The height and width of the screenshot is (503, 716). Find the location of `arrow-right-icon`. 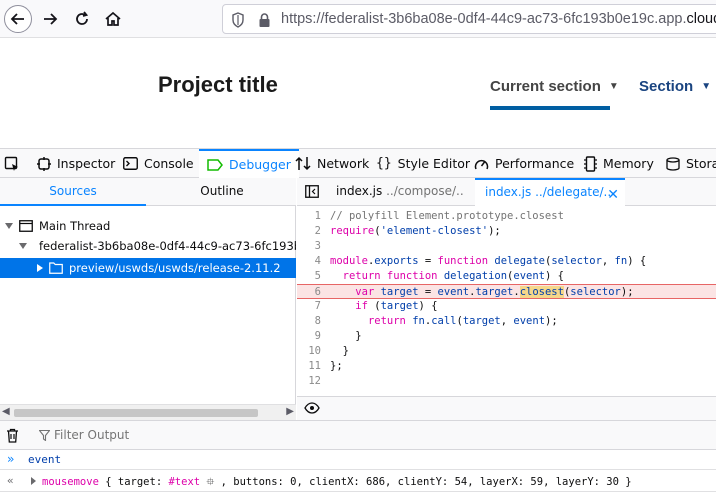

arrow-right-icon is located at coordinates (51, 19).